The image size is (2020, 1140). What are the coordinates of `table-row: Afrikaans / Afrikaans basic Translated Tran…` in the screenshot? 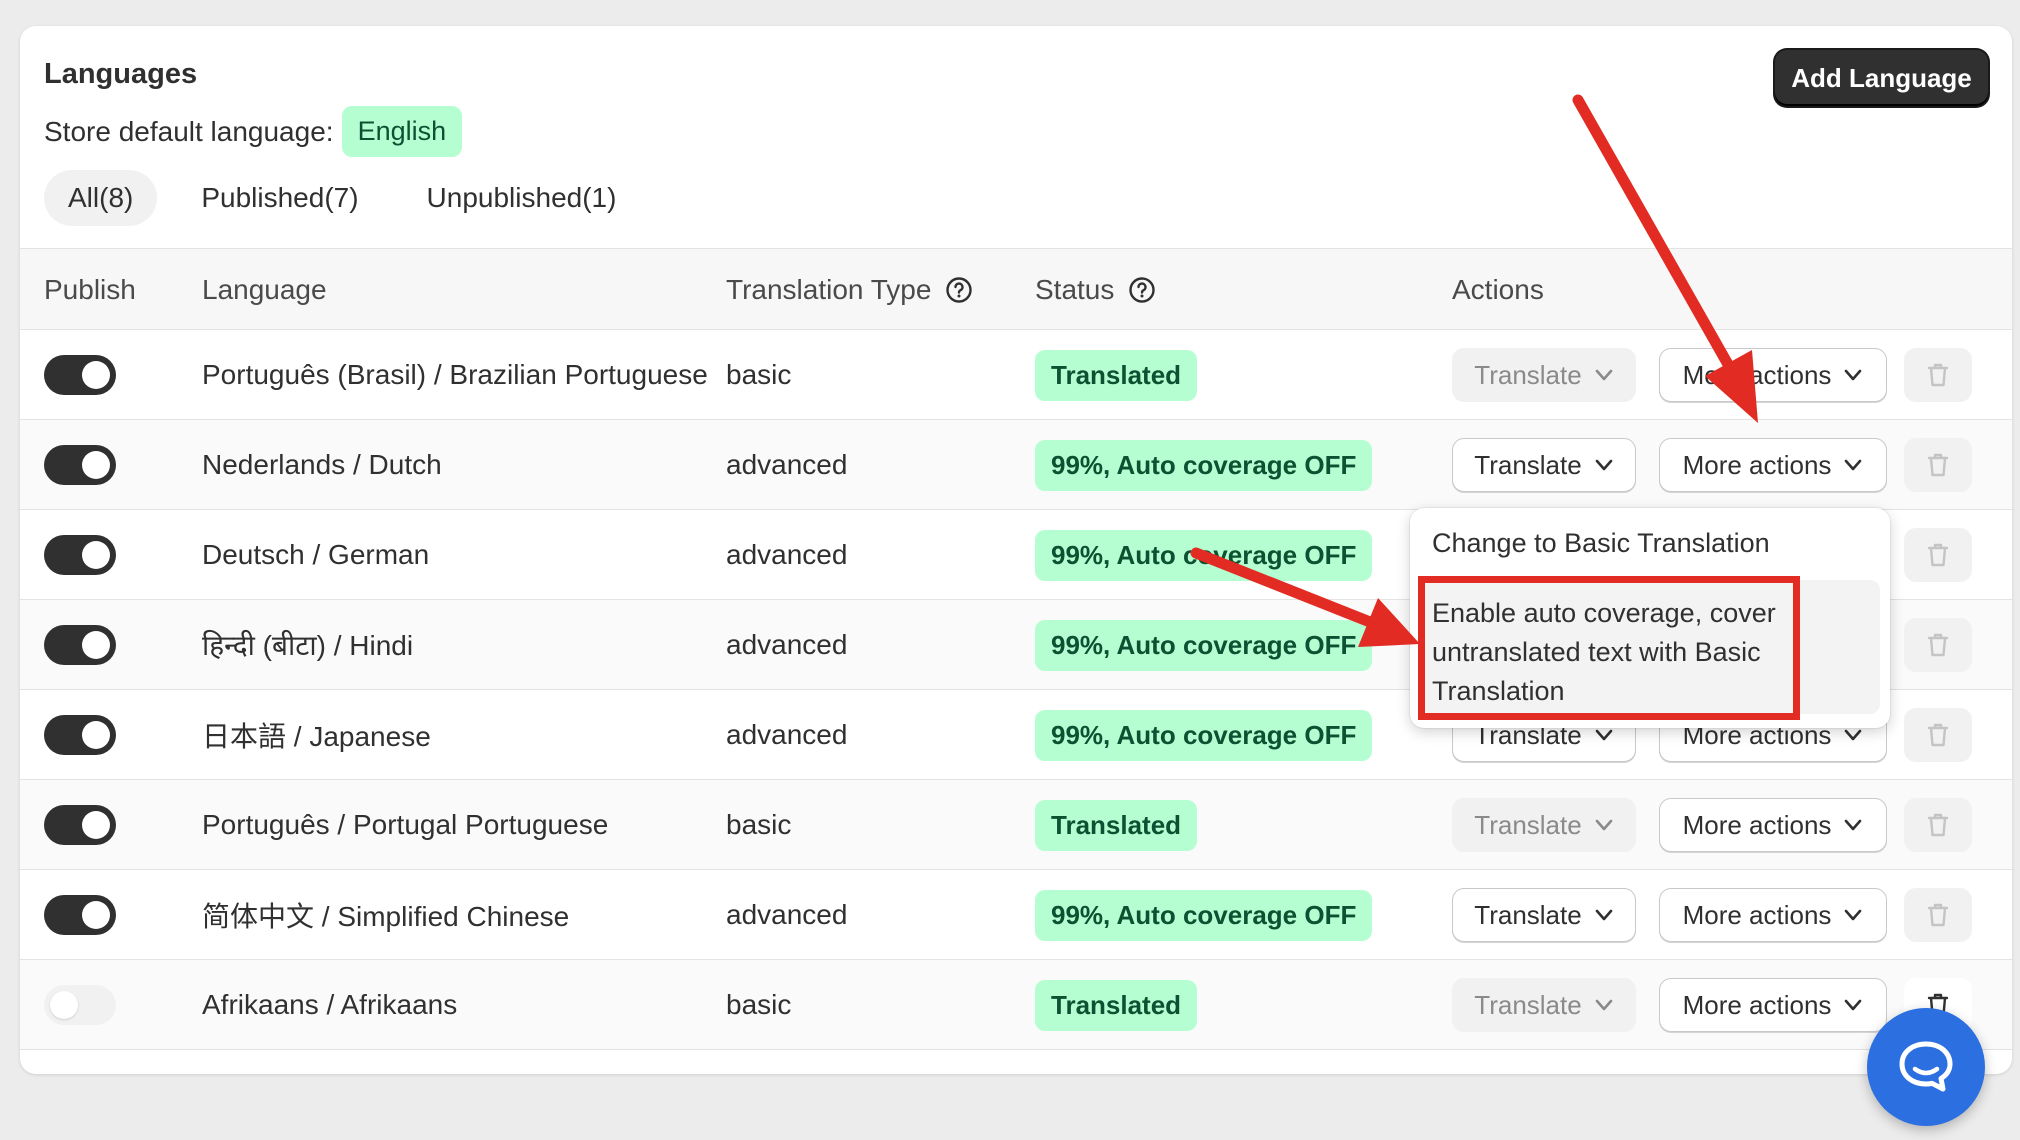 It's located at (1016, 1005).